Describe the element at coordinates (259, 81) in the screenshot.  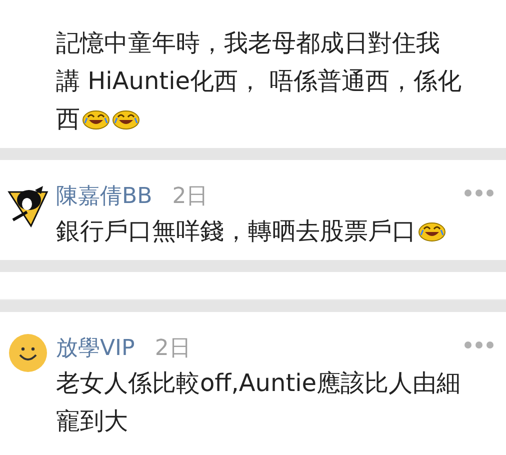
I see `comment-text: 講 HiAuntie化西， 唔係普通西，係化` at that location.